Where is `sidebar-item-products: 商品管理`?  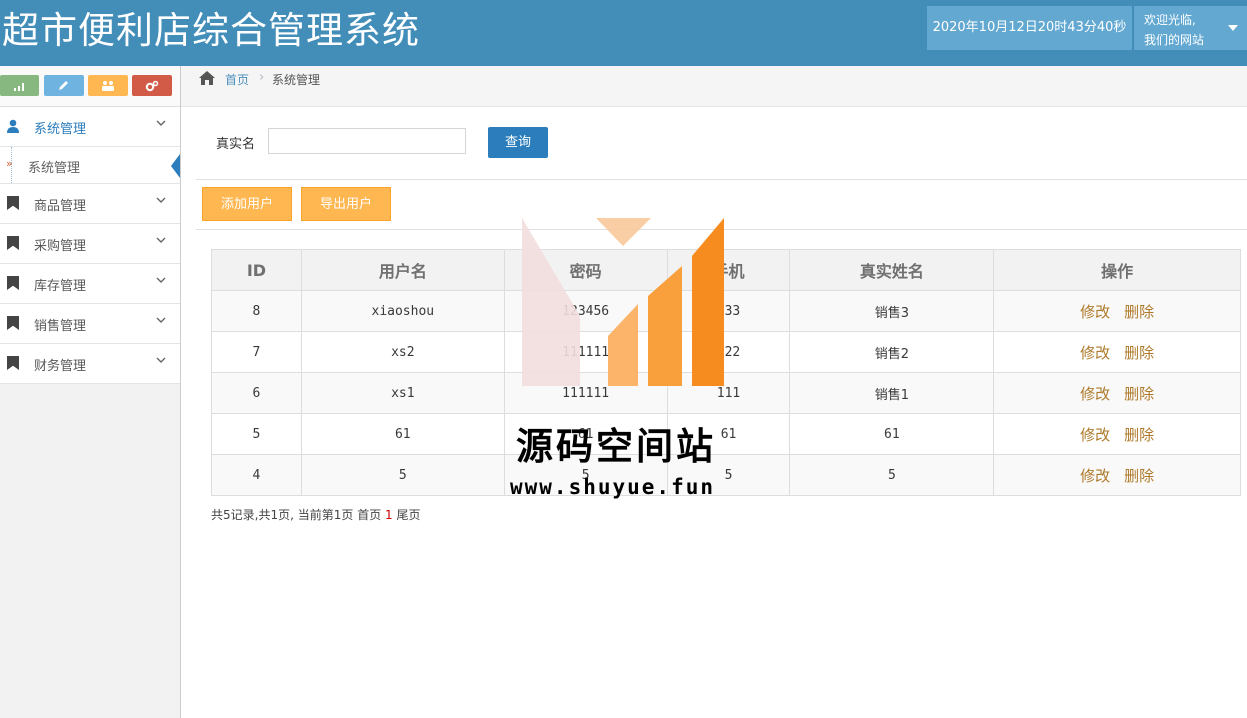 sidebar-item-products: 商品管理 is located at coordinates (90, 204).